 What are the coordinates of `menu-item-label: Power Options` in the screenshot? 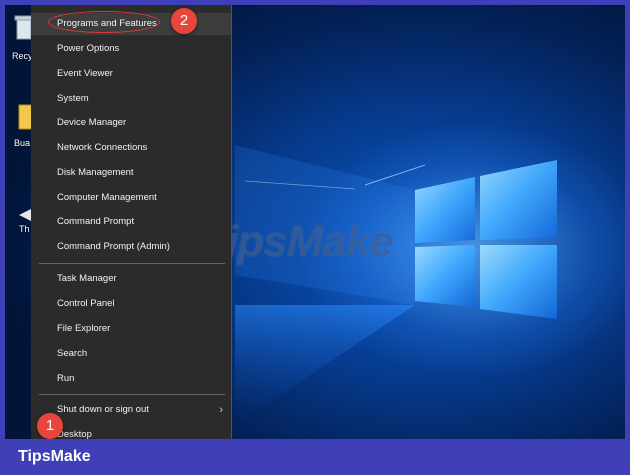 It's located at (88, 48).